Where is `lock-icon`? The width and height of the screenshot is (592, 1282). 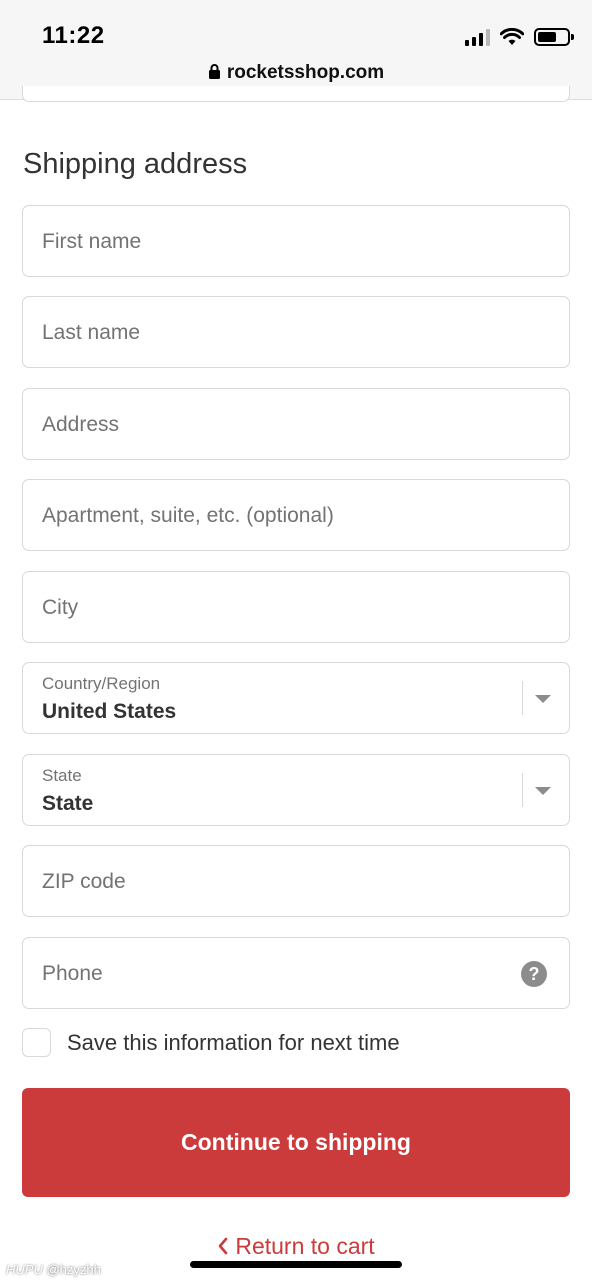 lock-icon is located at coordinates (214, 71).